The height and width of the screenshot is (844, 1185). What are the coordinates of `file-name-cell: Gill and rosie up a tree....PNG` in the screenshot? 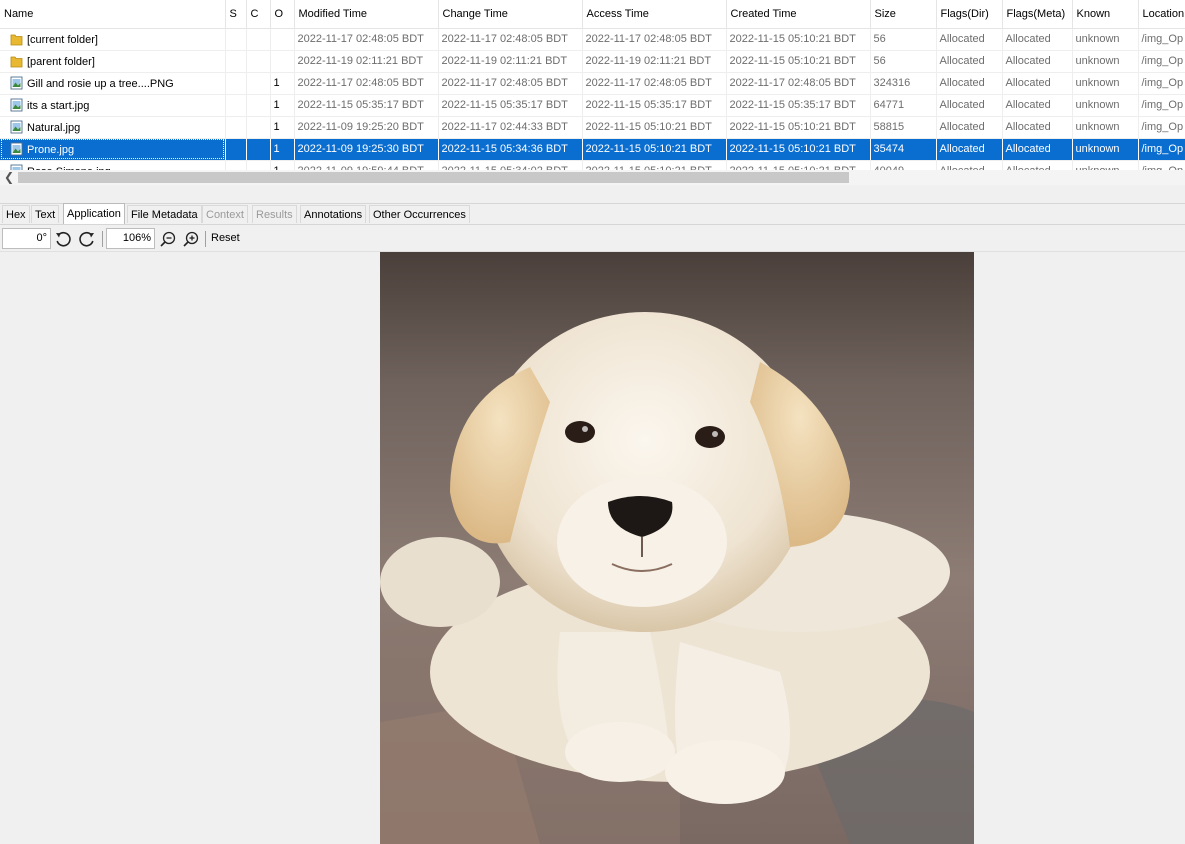 It's located at (113, 83).